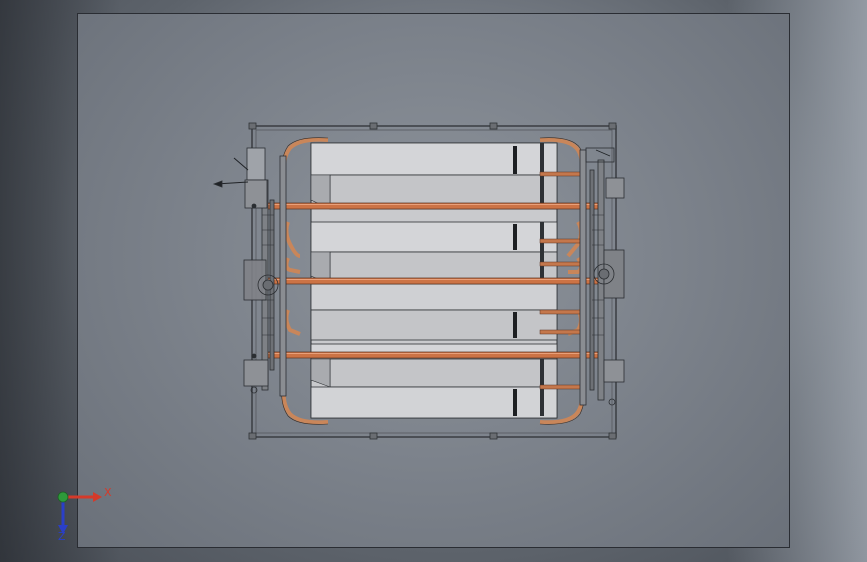 Image resolution: width=867 pixels, height=562 pixels. I want to click on triad-origin, so click(63, 497).